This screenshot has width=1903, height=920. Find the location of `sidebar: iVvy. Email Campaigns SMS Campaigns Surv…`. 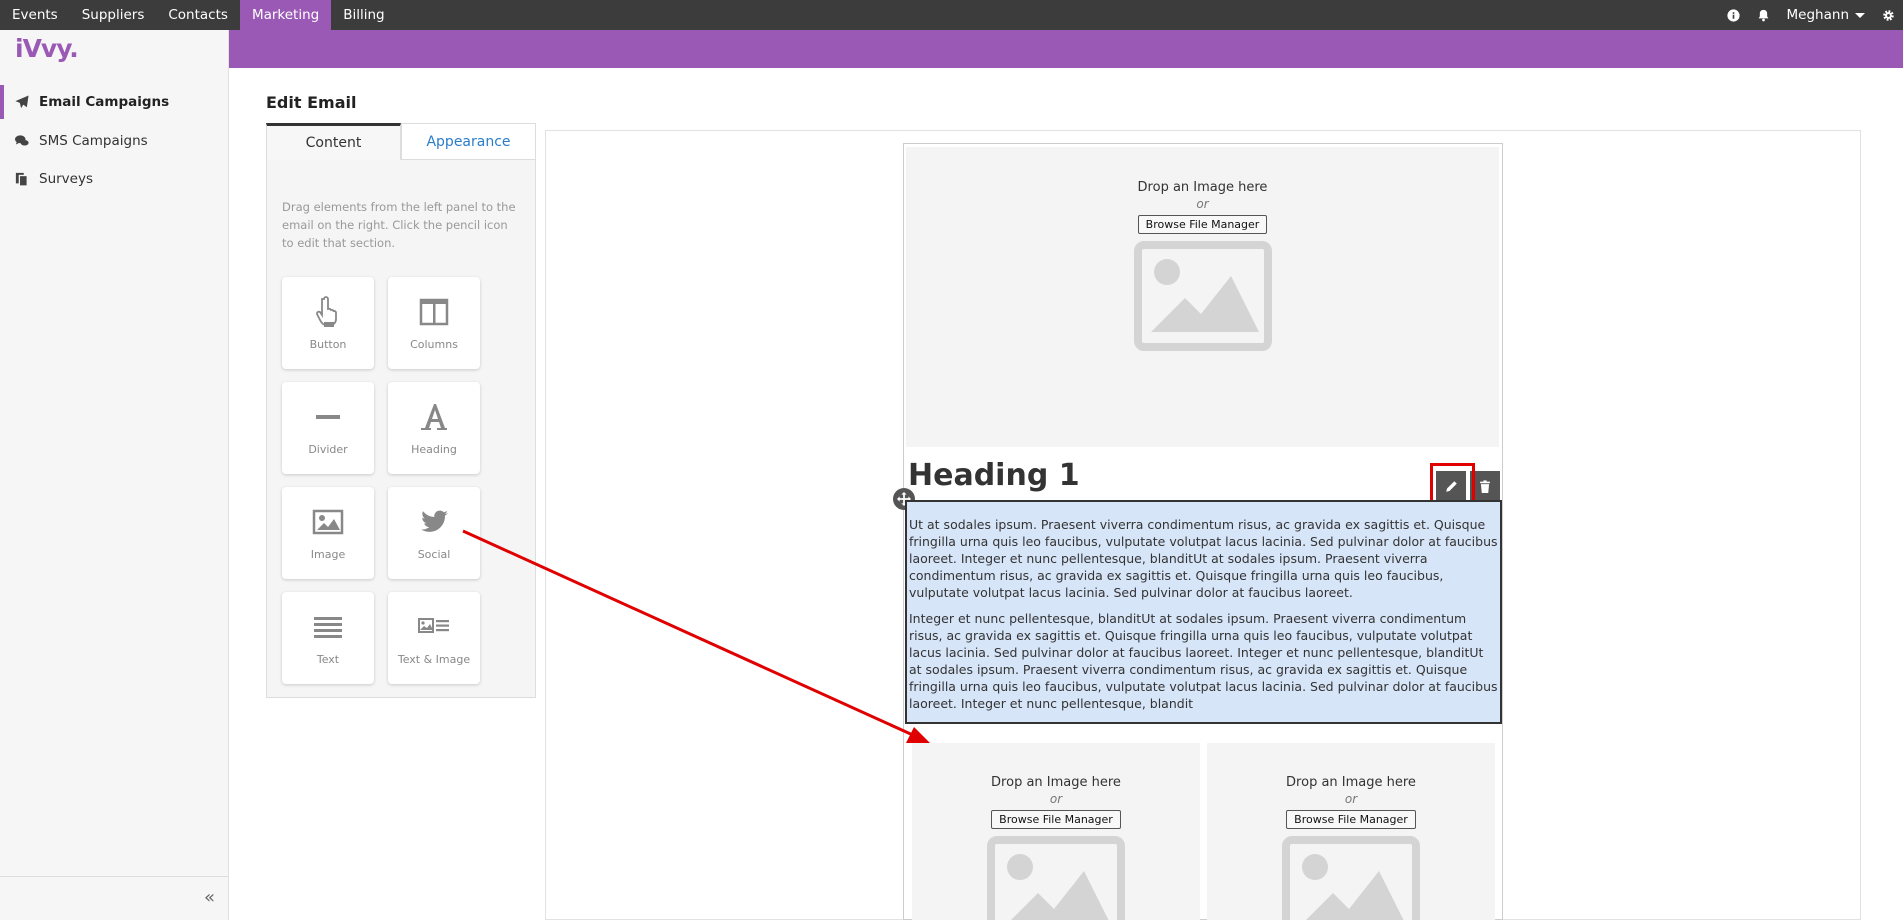

sidebar: iVvy. Email Campaigns SMS Campaigns Surv… is located at coordinates (114, 475).